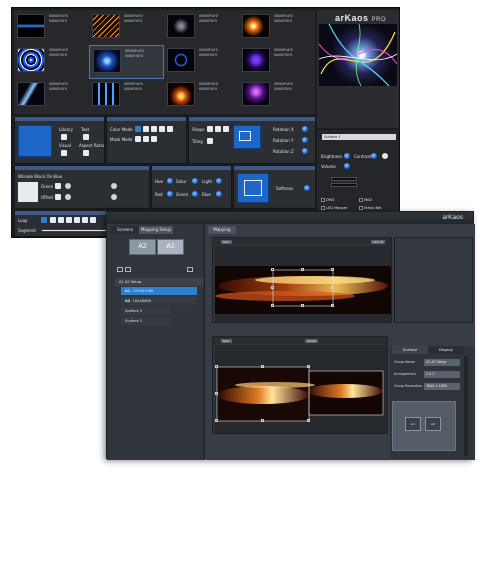 Image resolution: width=480 pixels, height=567 pixels. What do you see at coordinates (219, 181) in the screenshot?
I see `light-knob` at bounding box center [219, 181].